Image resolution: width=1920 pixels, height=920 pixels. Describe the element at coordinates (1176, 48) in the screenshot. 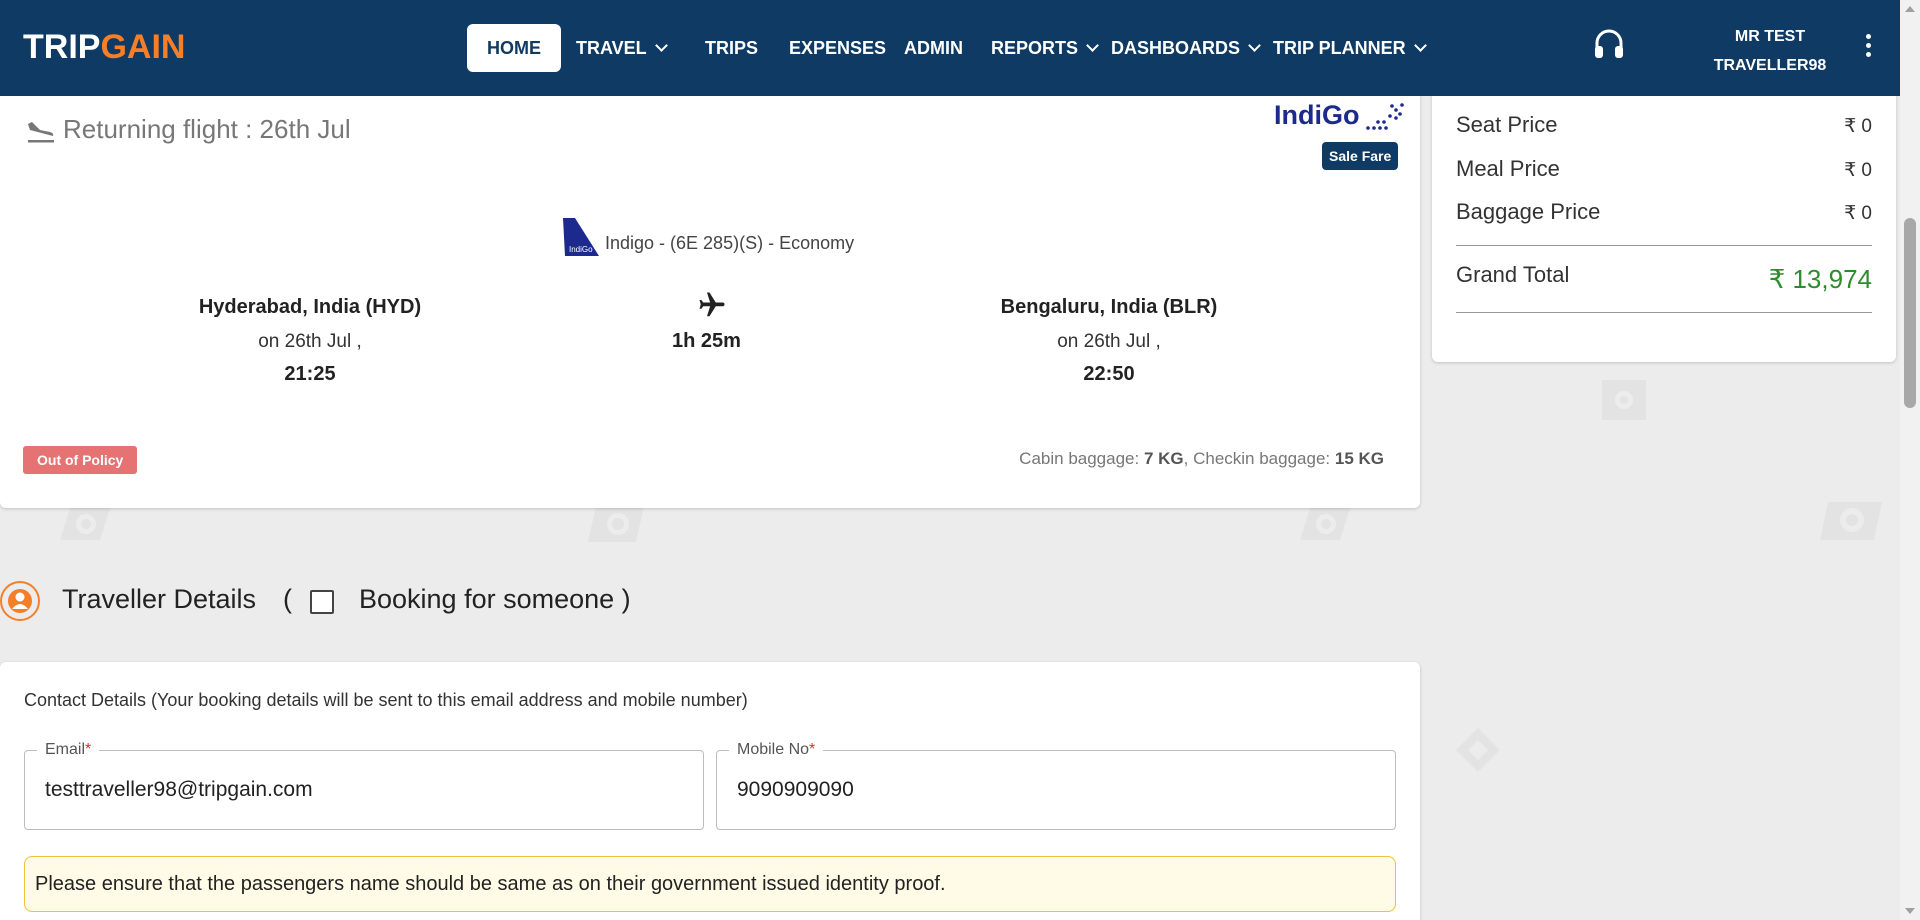

I see `nav-dashboards-label: DASHBOARDS` at that location.